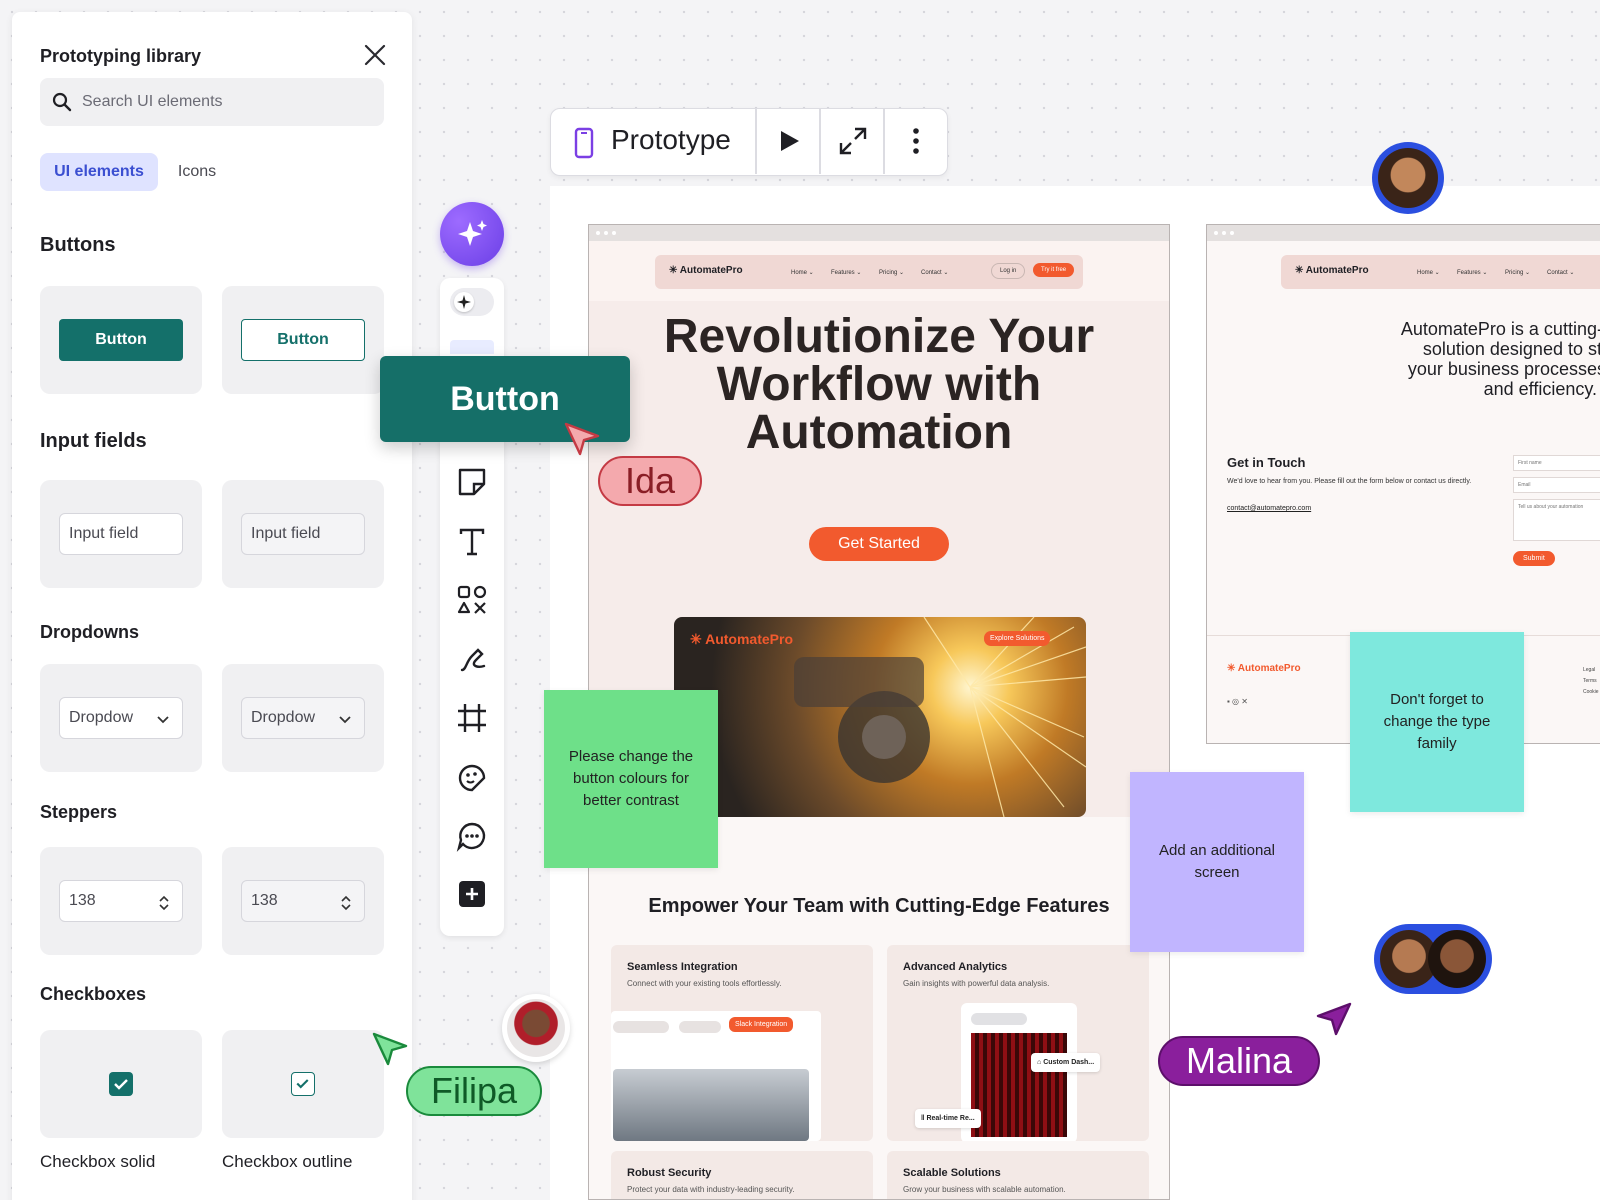 The height and width of the screenshot is (1200, 1600). I want to click on prototype-toolbar: Prototype, so click(749, 142).